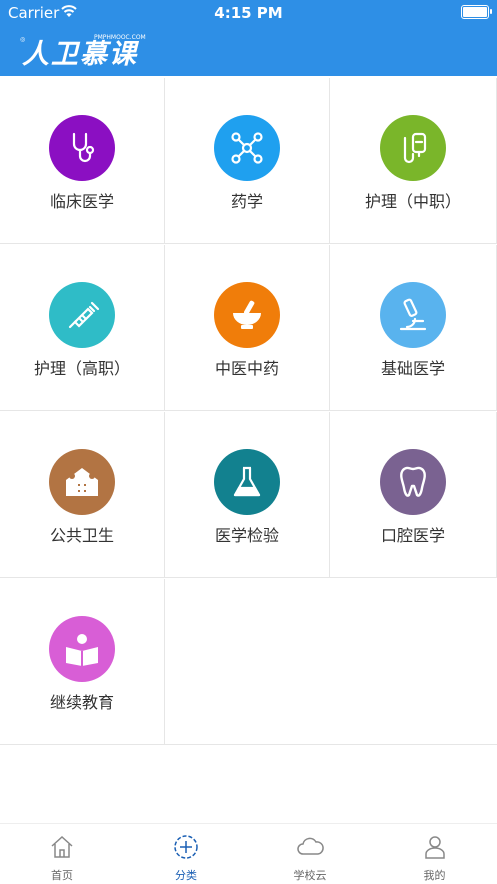 This screenshot has height=884, width=497. I want to click on category-label: 临床医学, so click(81, 201).